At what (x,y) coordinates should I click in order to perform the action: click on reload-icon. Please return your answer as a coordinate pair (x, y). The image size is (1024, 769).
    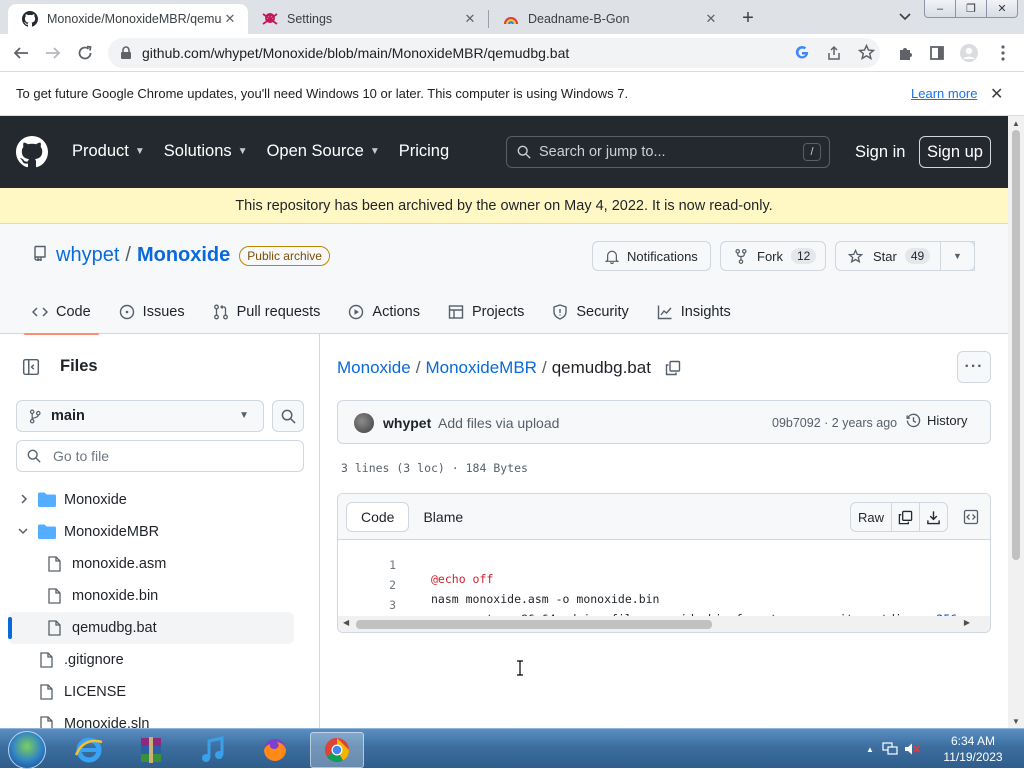
    Looking at the image, I should click on (85, 53).